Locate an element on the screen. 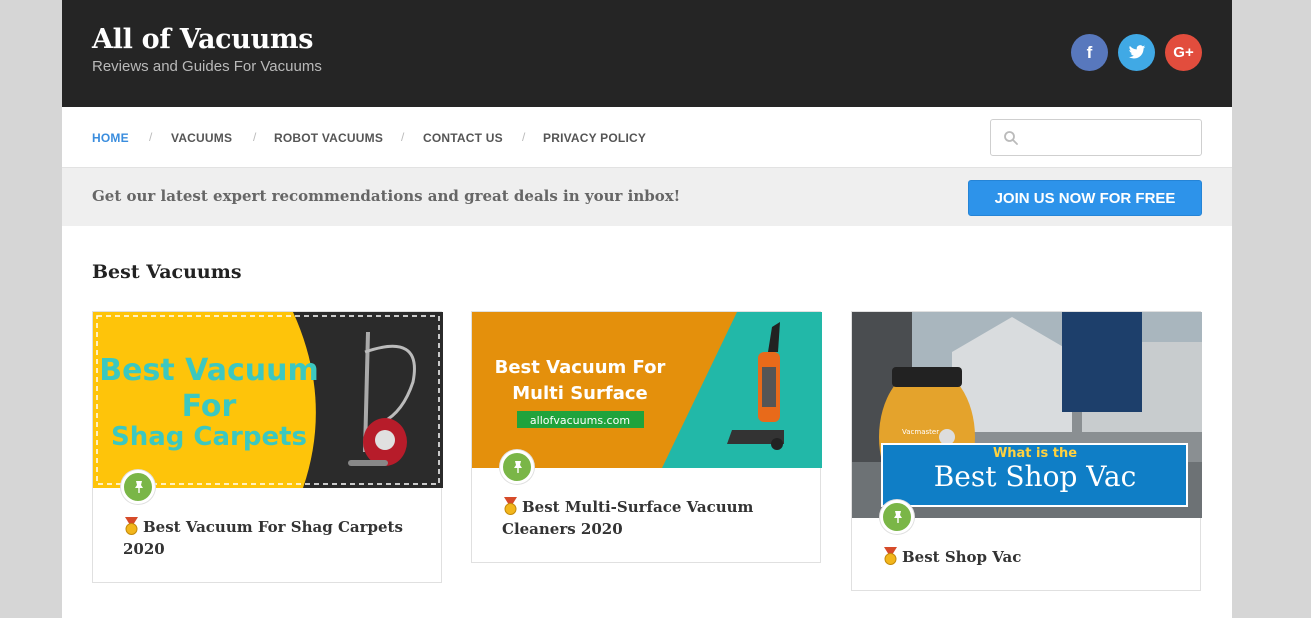 Image resolution: width=1311 pixels, height=618 pixels. site-tagline: Reviews and Guides For Vacuums is located at coordinates (207, 66).